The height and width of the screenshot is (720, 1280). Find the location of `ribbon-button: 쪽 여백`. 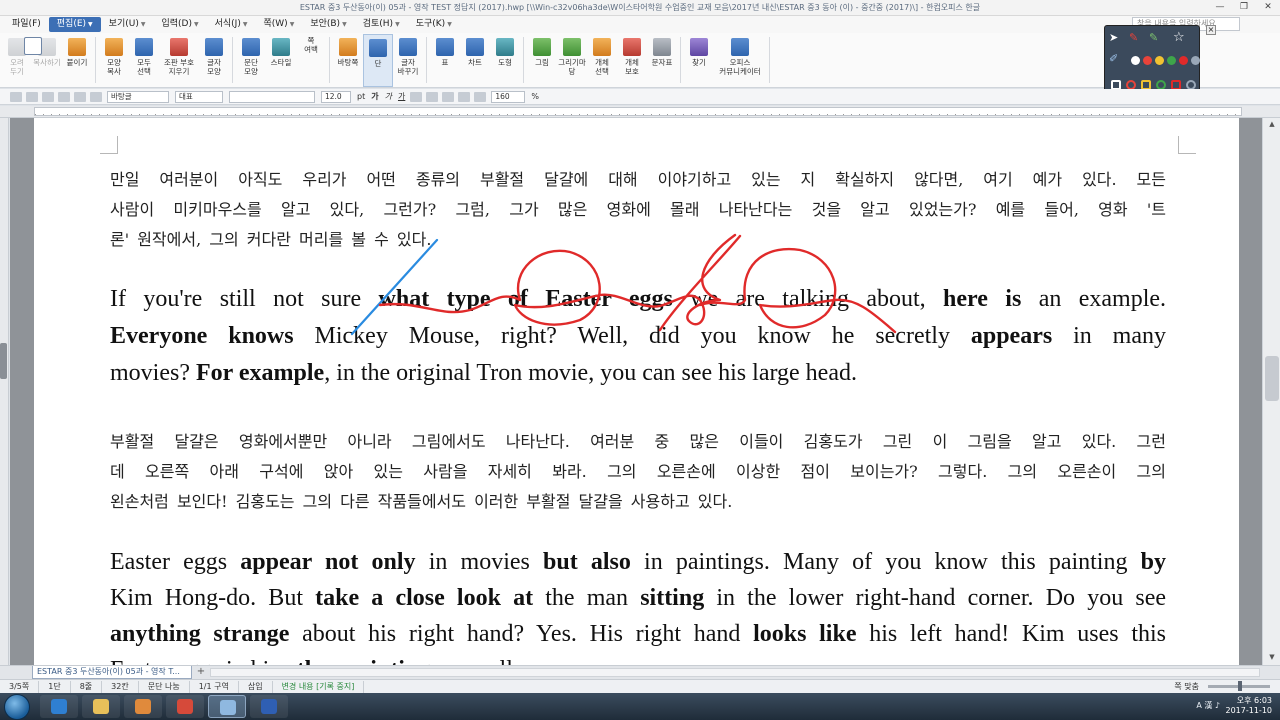

ribbon-button: 쪽 여백 is located at coordinates (175, 60).